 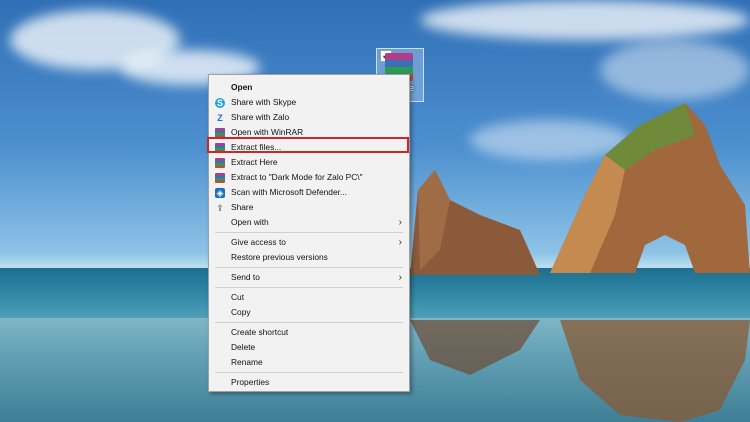 What do you see at coordinates (250, 382) in the screenshot?
I see `menu-item-label: Properties` at bounding box center [250, 382].